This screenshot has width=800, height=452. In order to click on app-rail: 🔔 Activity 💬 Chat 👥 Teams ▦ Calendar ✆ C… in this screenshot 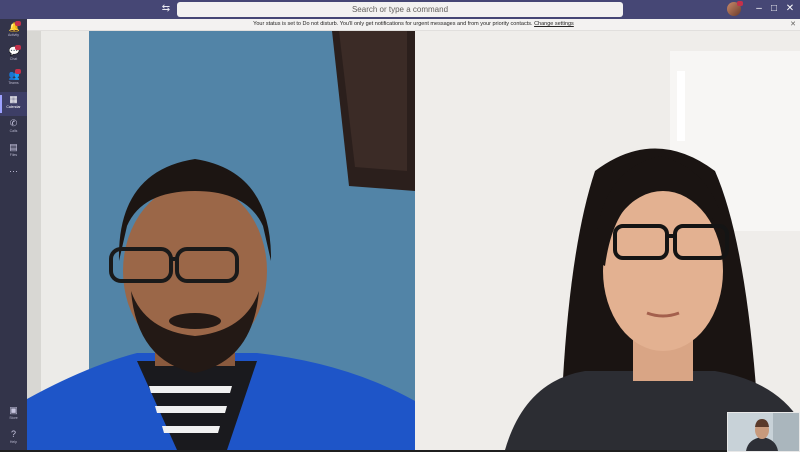, I will do `click(13, 234)`.